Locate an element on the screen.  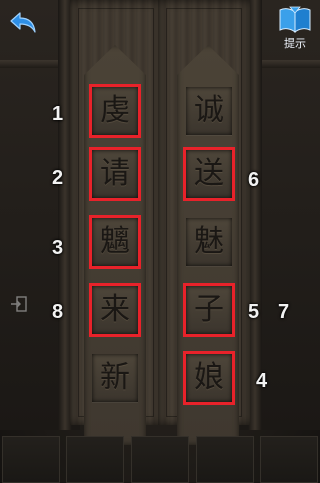
book-icon is located at coordinates (295, 20).